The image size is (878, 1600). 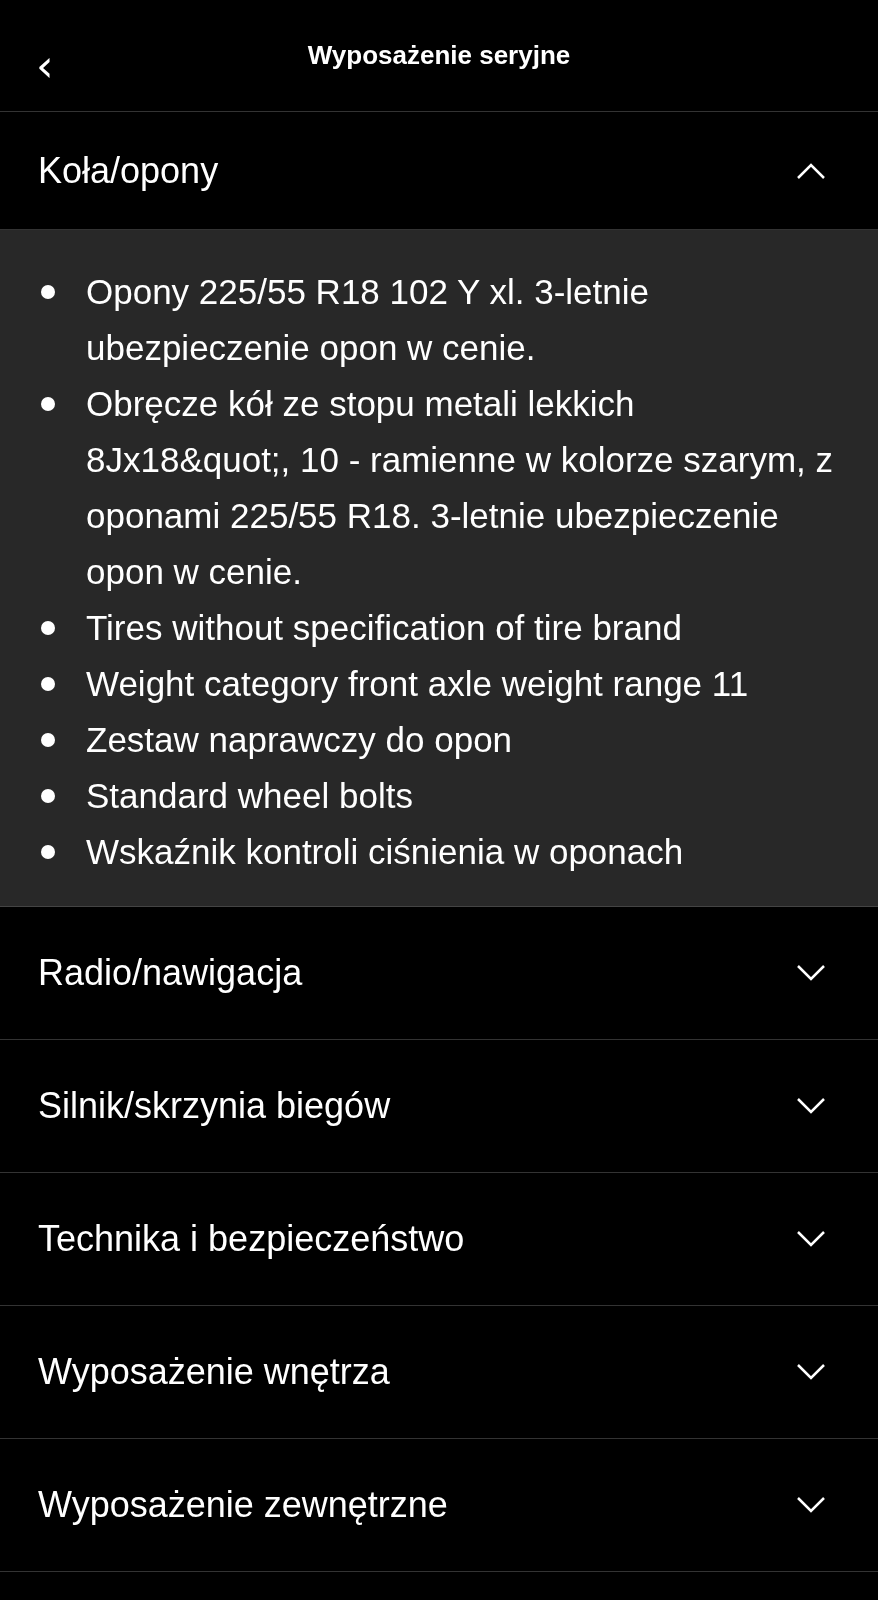 I want to click on section-header: Technika i bezpieczeństwo, so click(x=439, y=1239).